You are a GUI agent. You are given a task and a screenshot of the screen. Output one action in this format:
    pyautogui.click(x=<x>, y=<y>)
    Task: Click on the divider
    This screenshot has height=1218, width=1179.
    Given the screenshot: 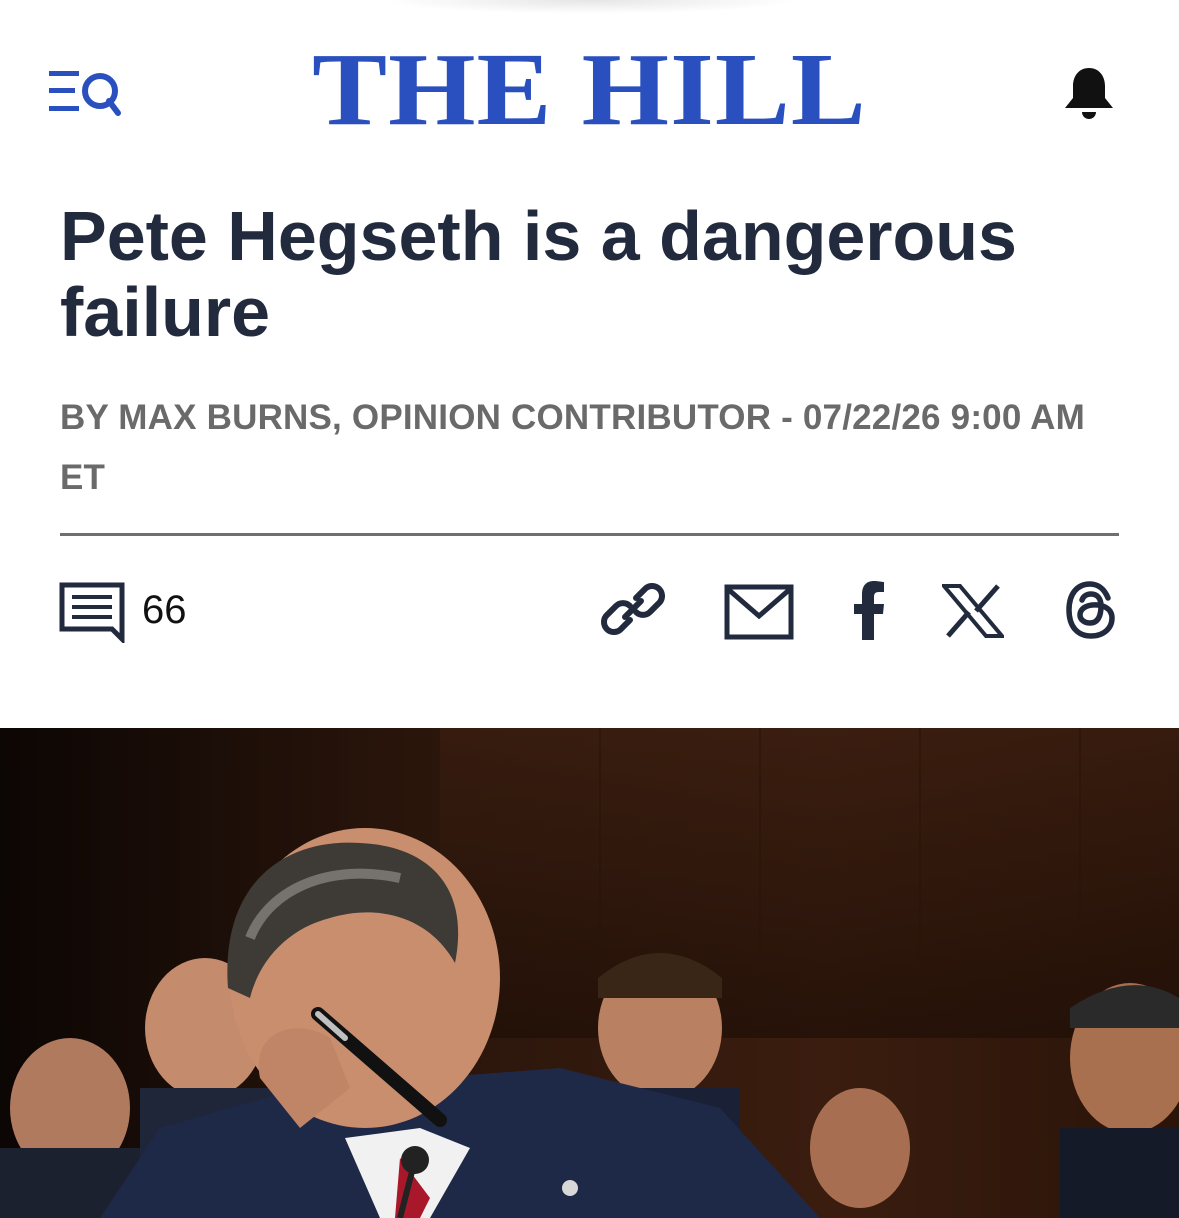 What is the action you would take?
    pyautogui.click(x=589, y=534)
    